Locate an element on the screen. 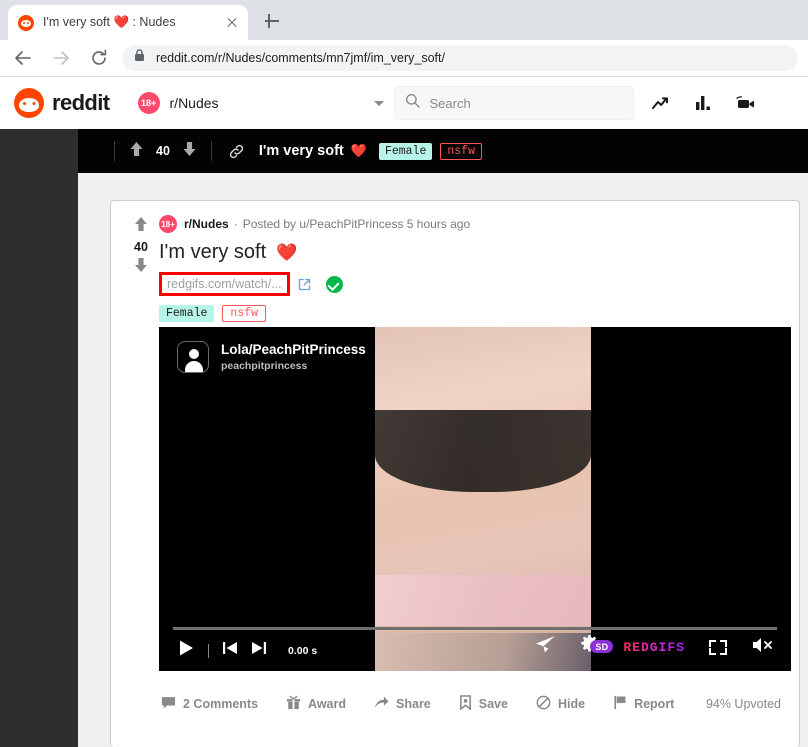  sticky-vote-group: 40 is located at coordinates (163, 151).